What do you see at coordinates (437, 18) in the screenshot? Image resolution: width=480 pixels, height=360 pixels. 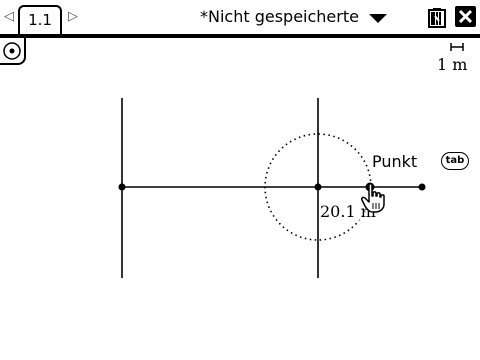 I see `battery-icon` at bounding box center [437, 18].